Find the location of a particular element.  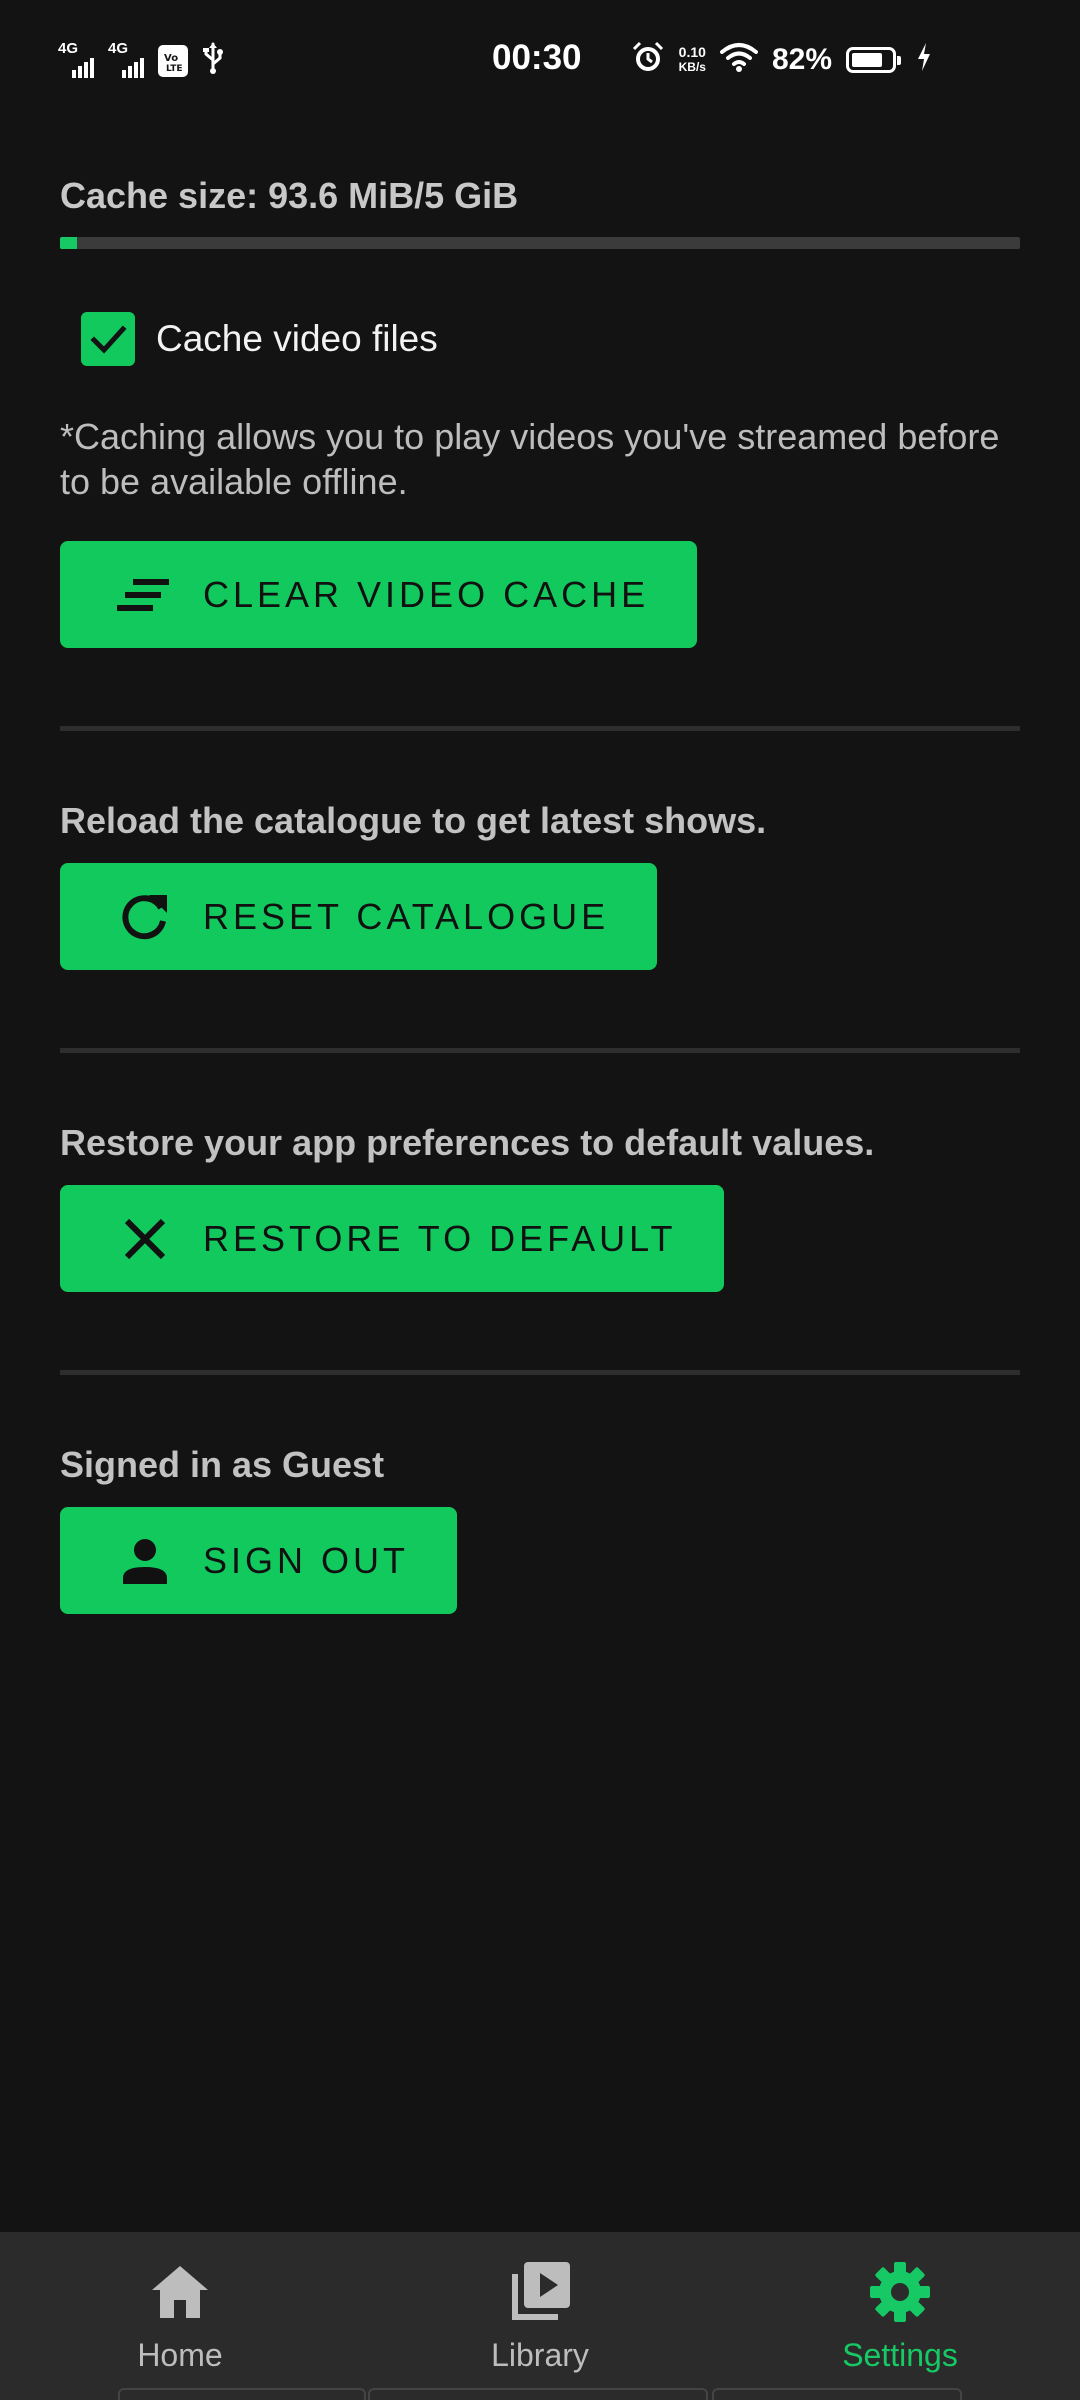

clear-video-cache-button: CLEAR VIDEO CACHE is located at coordinates (379, 594).